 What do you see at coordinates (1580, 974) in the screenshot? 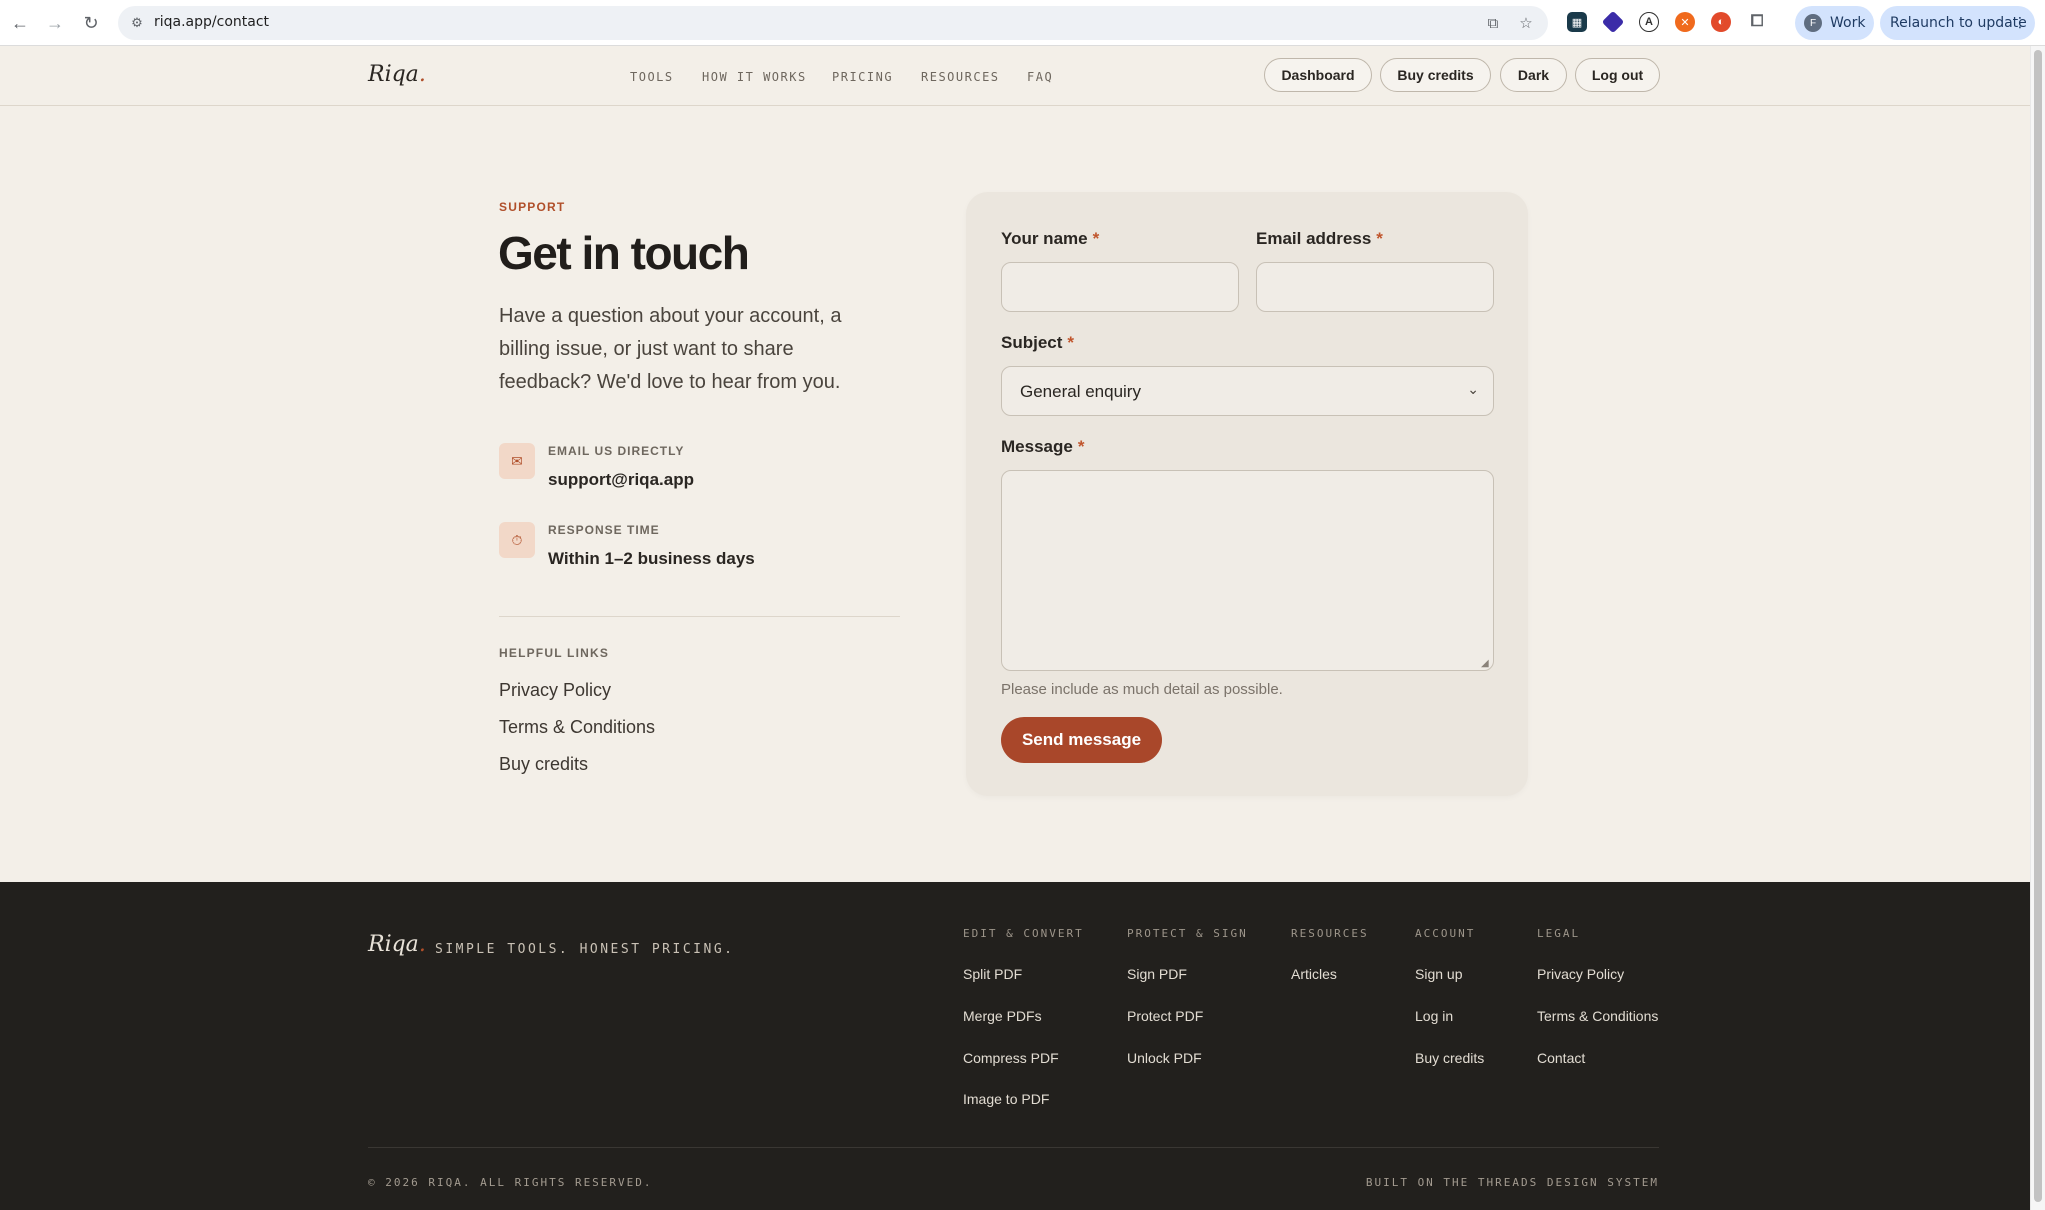
I see `footer-link-privacy-policy: Privacy Policy` at bounding box center [1580, 974].